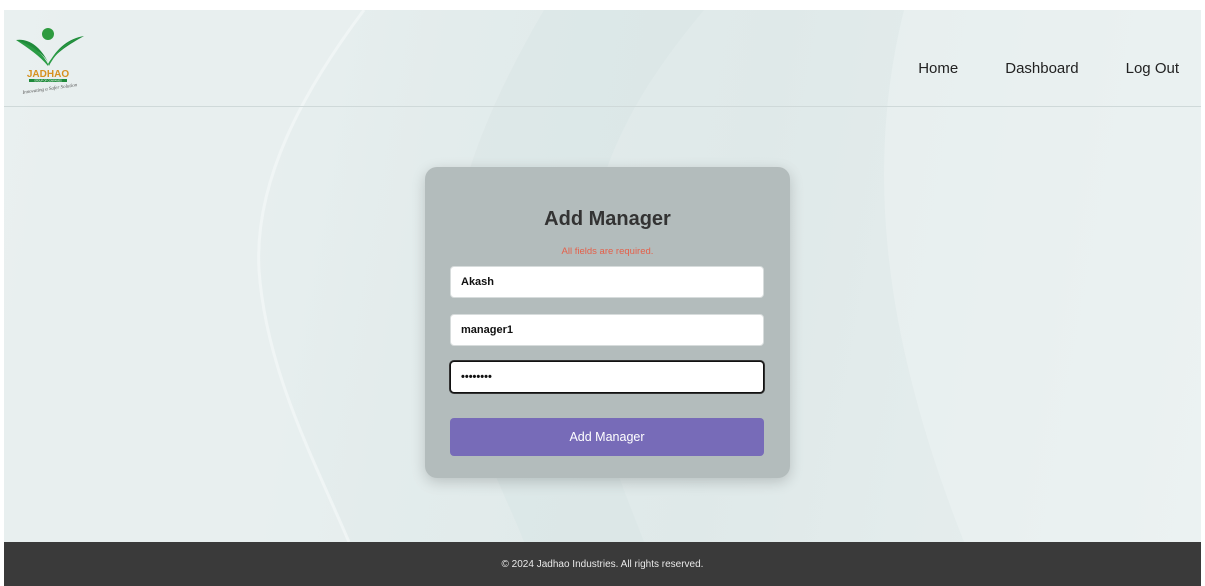  What do you see at coordinates (607, 330) in the screenshot?
I see `username-input` at bounding box center [607, 330].